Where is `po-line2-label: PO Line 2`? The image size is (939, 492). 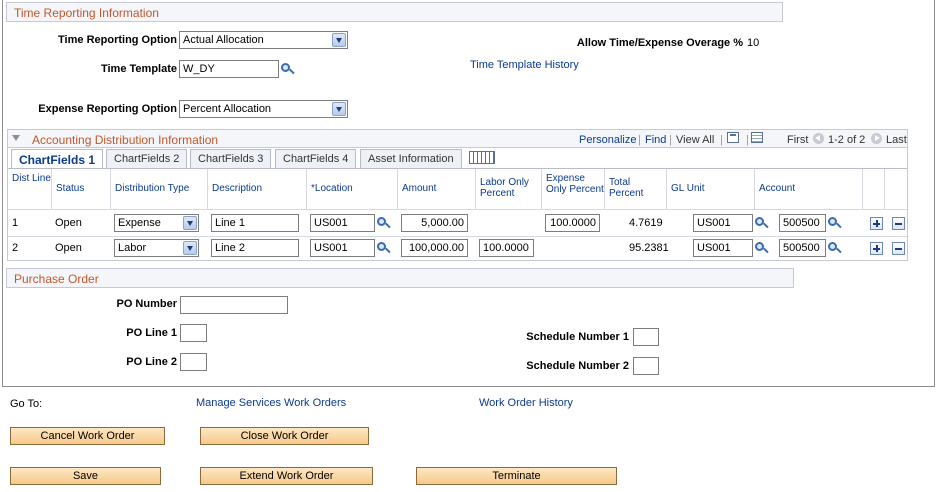
po-line2-label: PO Line 2 is located at coordinates (151, 362).